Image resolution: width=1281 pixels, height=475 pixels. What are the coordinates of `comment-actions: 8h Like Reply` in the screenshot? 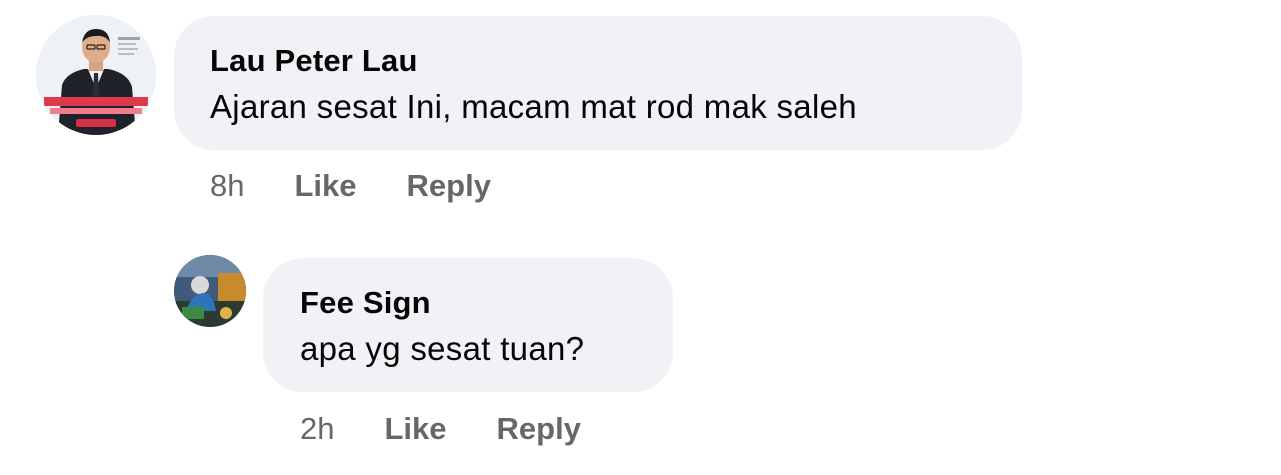 It's located at (350, 186).